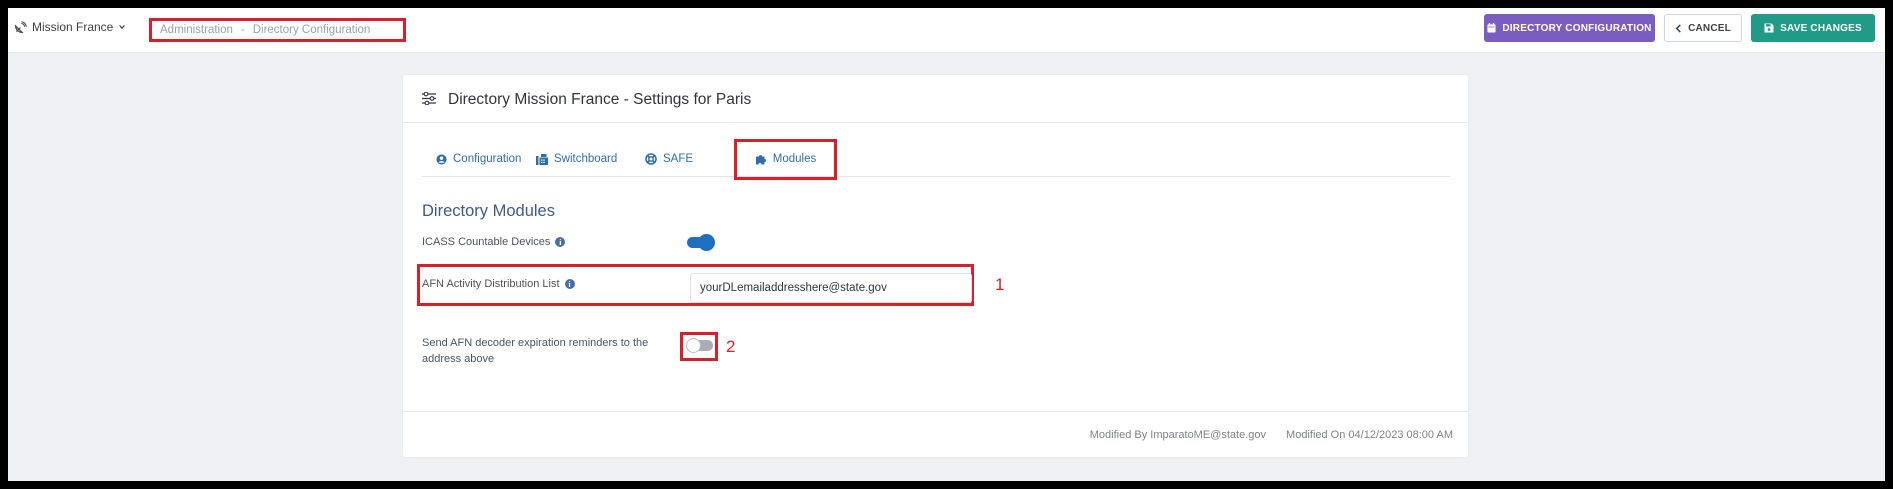 The height and width of the screenshot is (489, 1893). What do you see at coordinates (760, 160) in the screenshot?
I see `puzzle-piece-icon` at bounding box center [760, 160].